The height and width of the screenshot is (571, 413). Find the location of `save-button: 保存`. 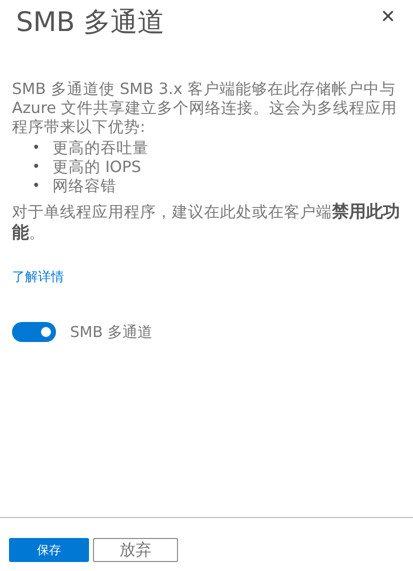

save-button: 保存 is located at coordinates (49, 550).